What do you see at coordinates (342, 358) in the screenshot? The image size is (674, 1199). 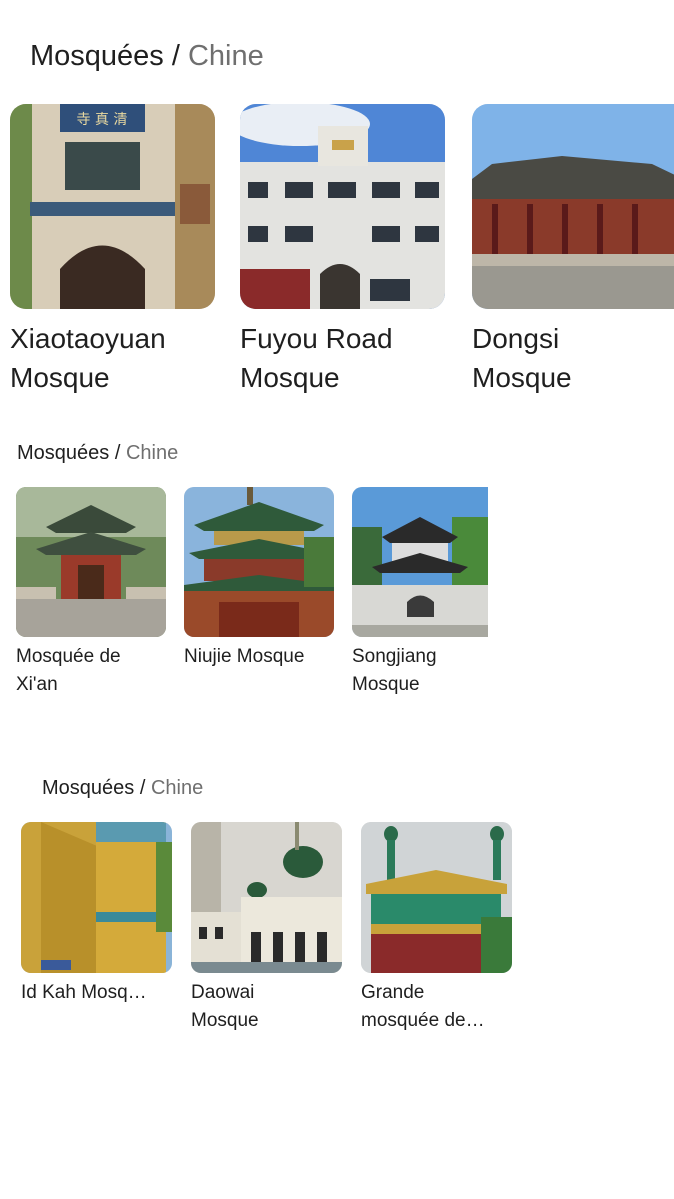 I see `card-title: Fuyou Road Mosque` at bounding box center [342, 358].